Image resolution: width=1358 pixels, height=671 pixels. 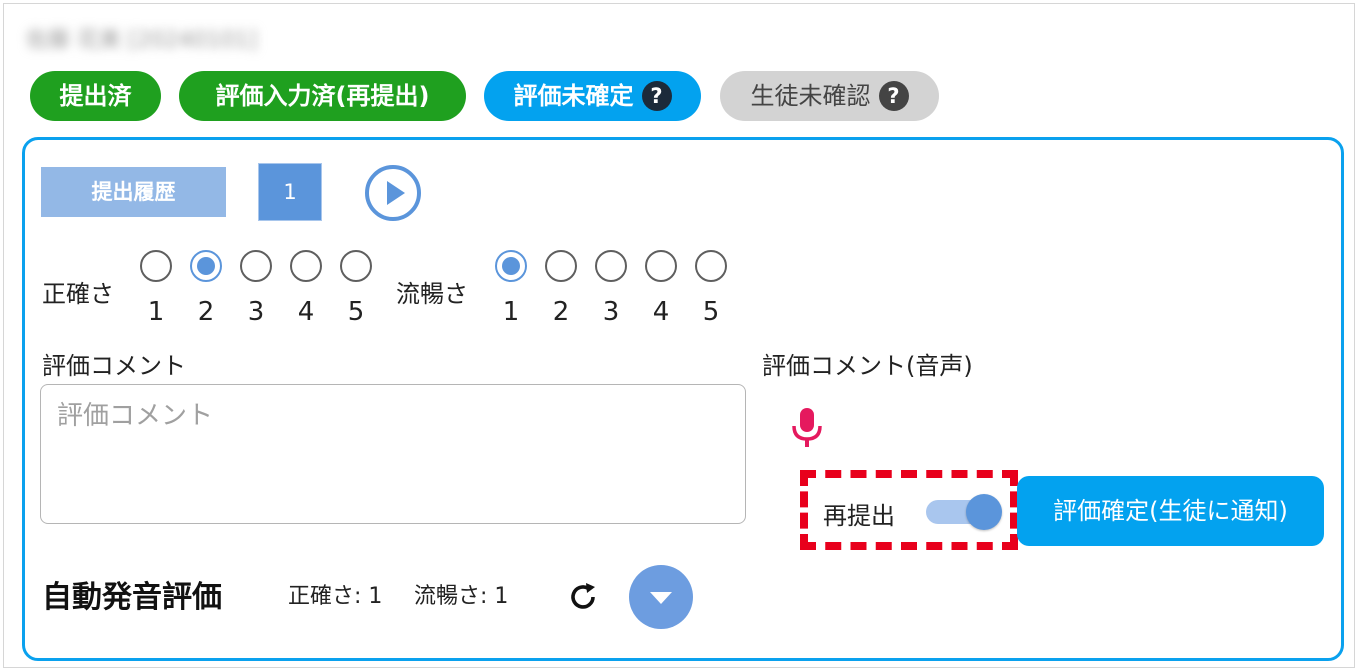 What do you see at coordinates (859, 516) in the screenshot?
I see `resubmit-label: 再提出` at bounding box center [859, 516].